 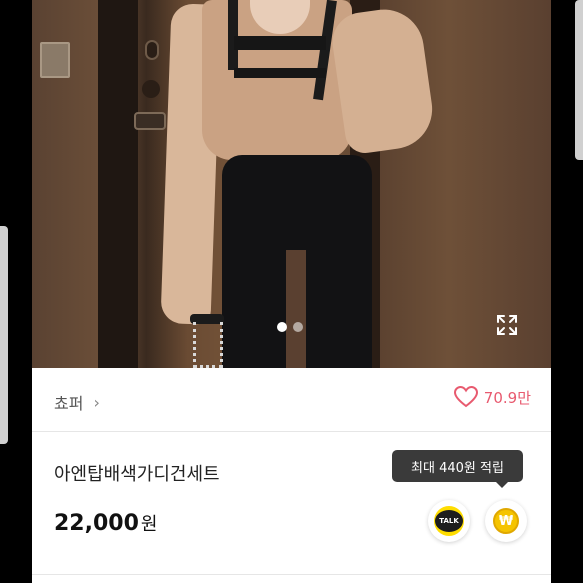 What do you see at coordinates (291, 400) in the screenshot?
I see `shop-row: 쵸퍼 › 70.9만` at bounding box center [291, 400].